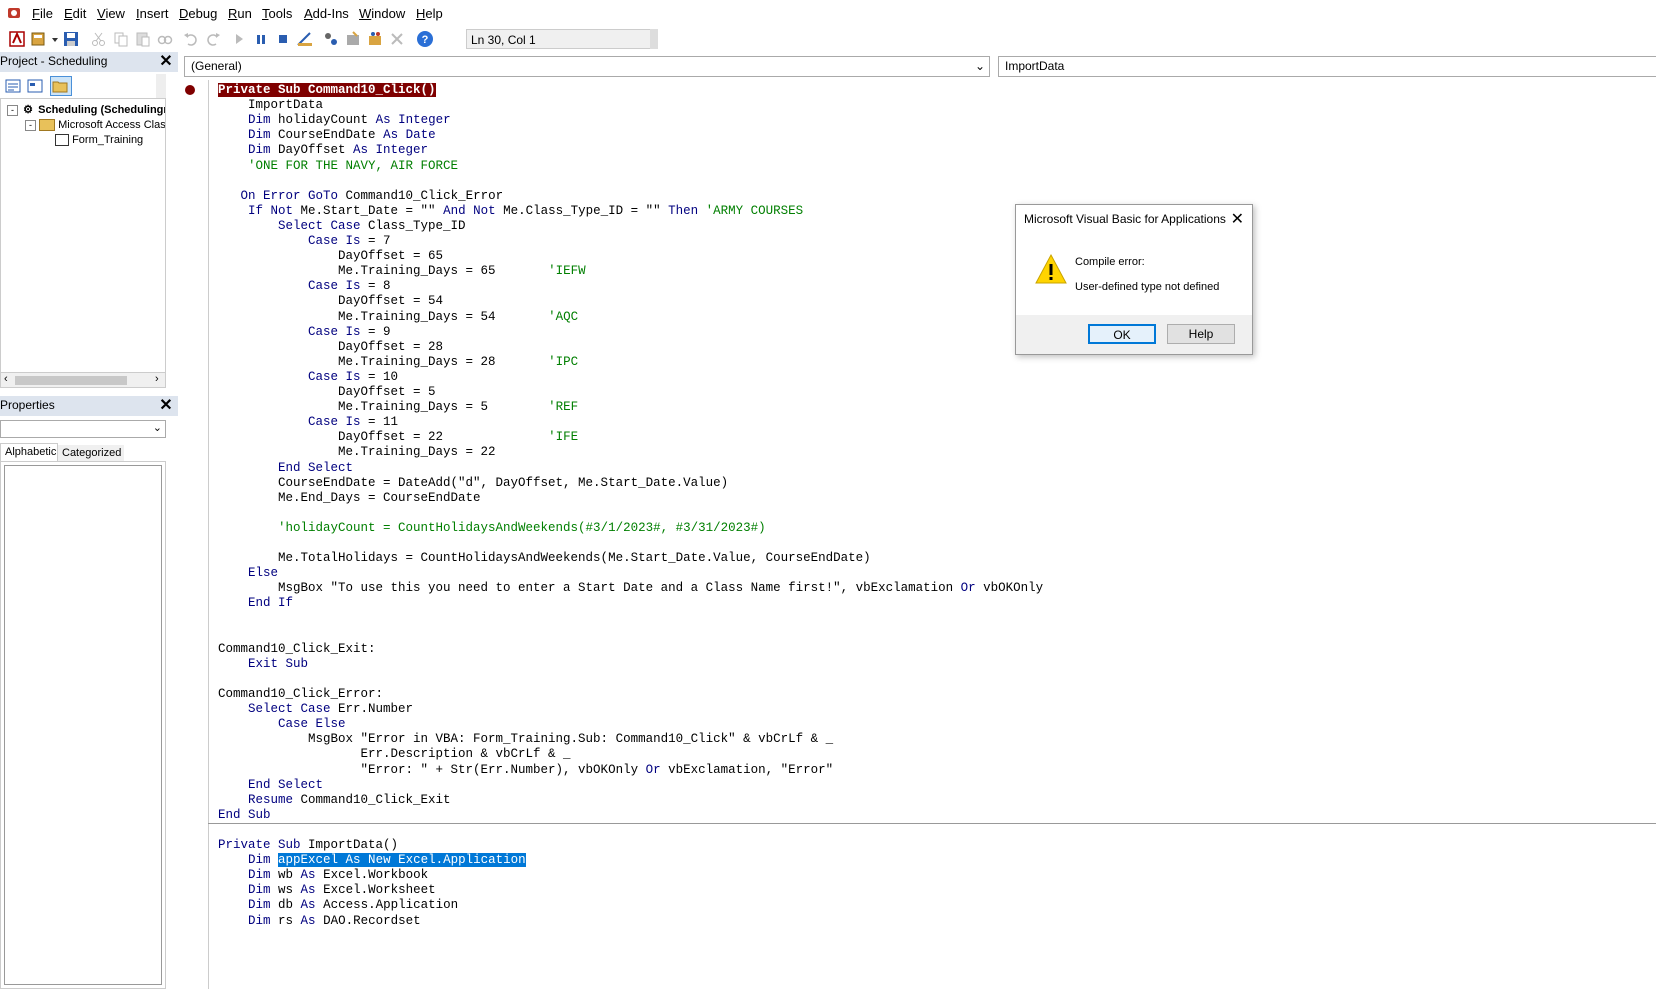  What do you see at coordinates (587, 66) in the screenshot?
I see `object-combo: (General) ⌄` at bounding box center [587, 66].